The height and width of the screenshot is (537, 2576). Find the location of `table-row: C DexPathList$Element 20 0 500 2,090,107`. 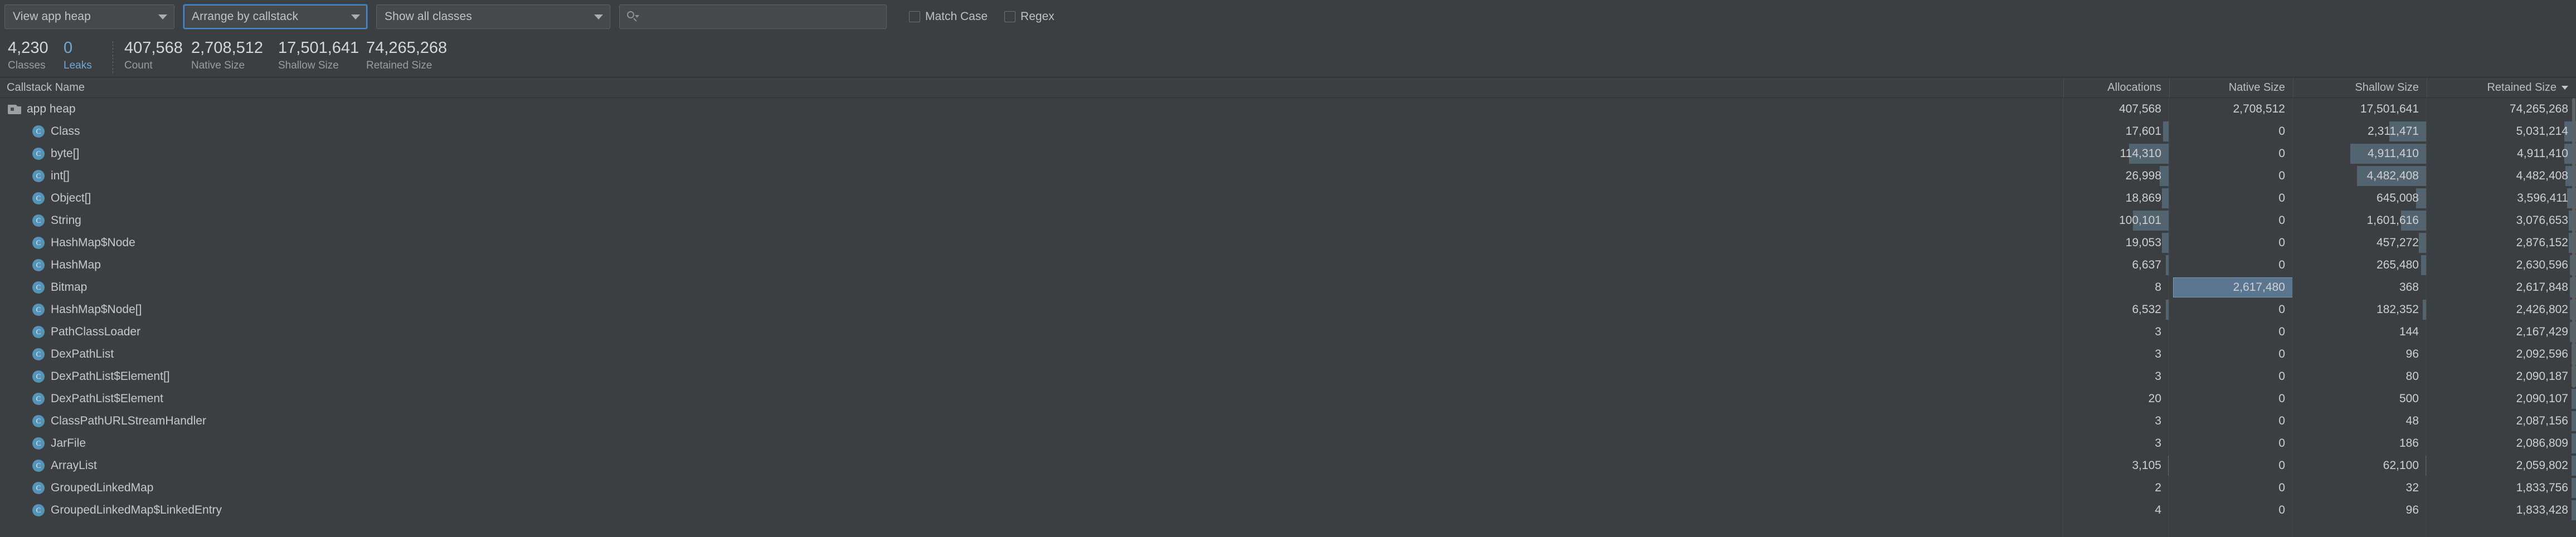

table-row: C DexPathList$Element 20 0 500 2,090,107 is located at coordinates (1288, 399).